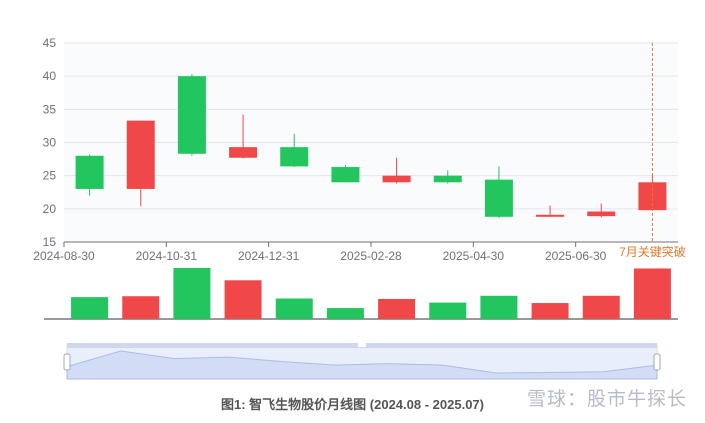 The height and width of the screenshot is (423, 705). Describe the element at coordinates (657, 362) in the screenshot. I see `slider-handle-right` at that location.